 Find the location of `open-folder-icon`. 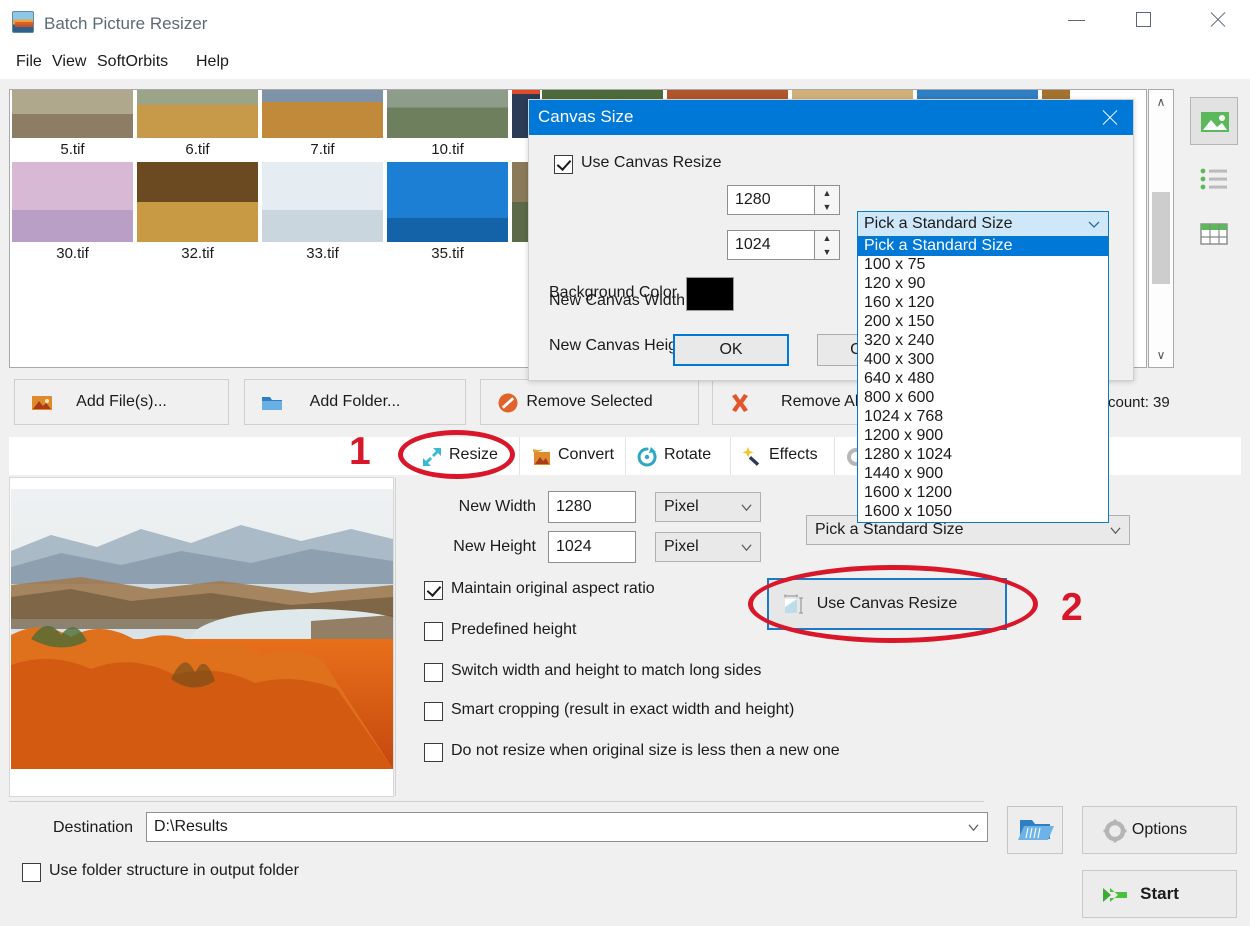

open-folder-icon is located at coordinates (1036, 830).